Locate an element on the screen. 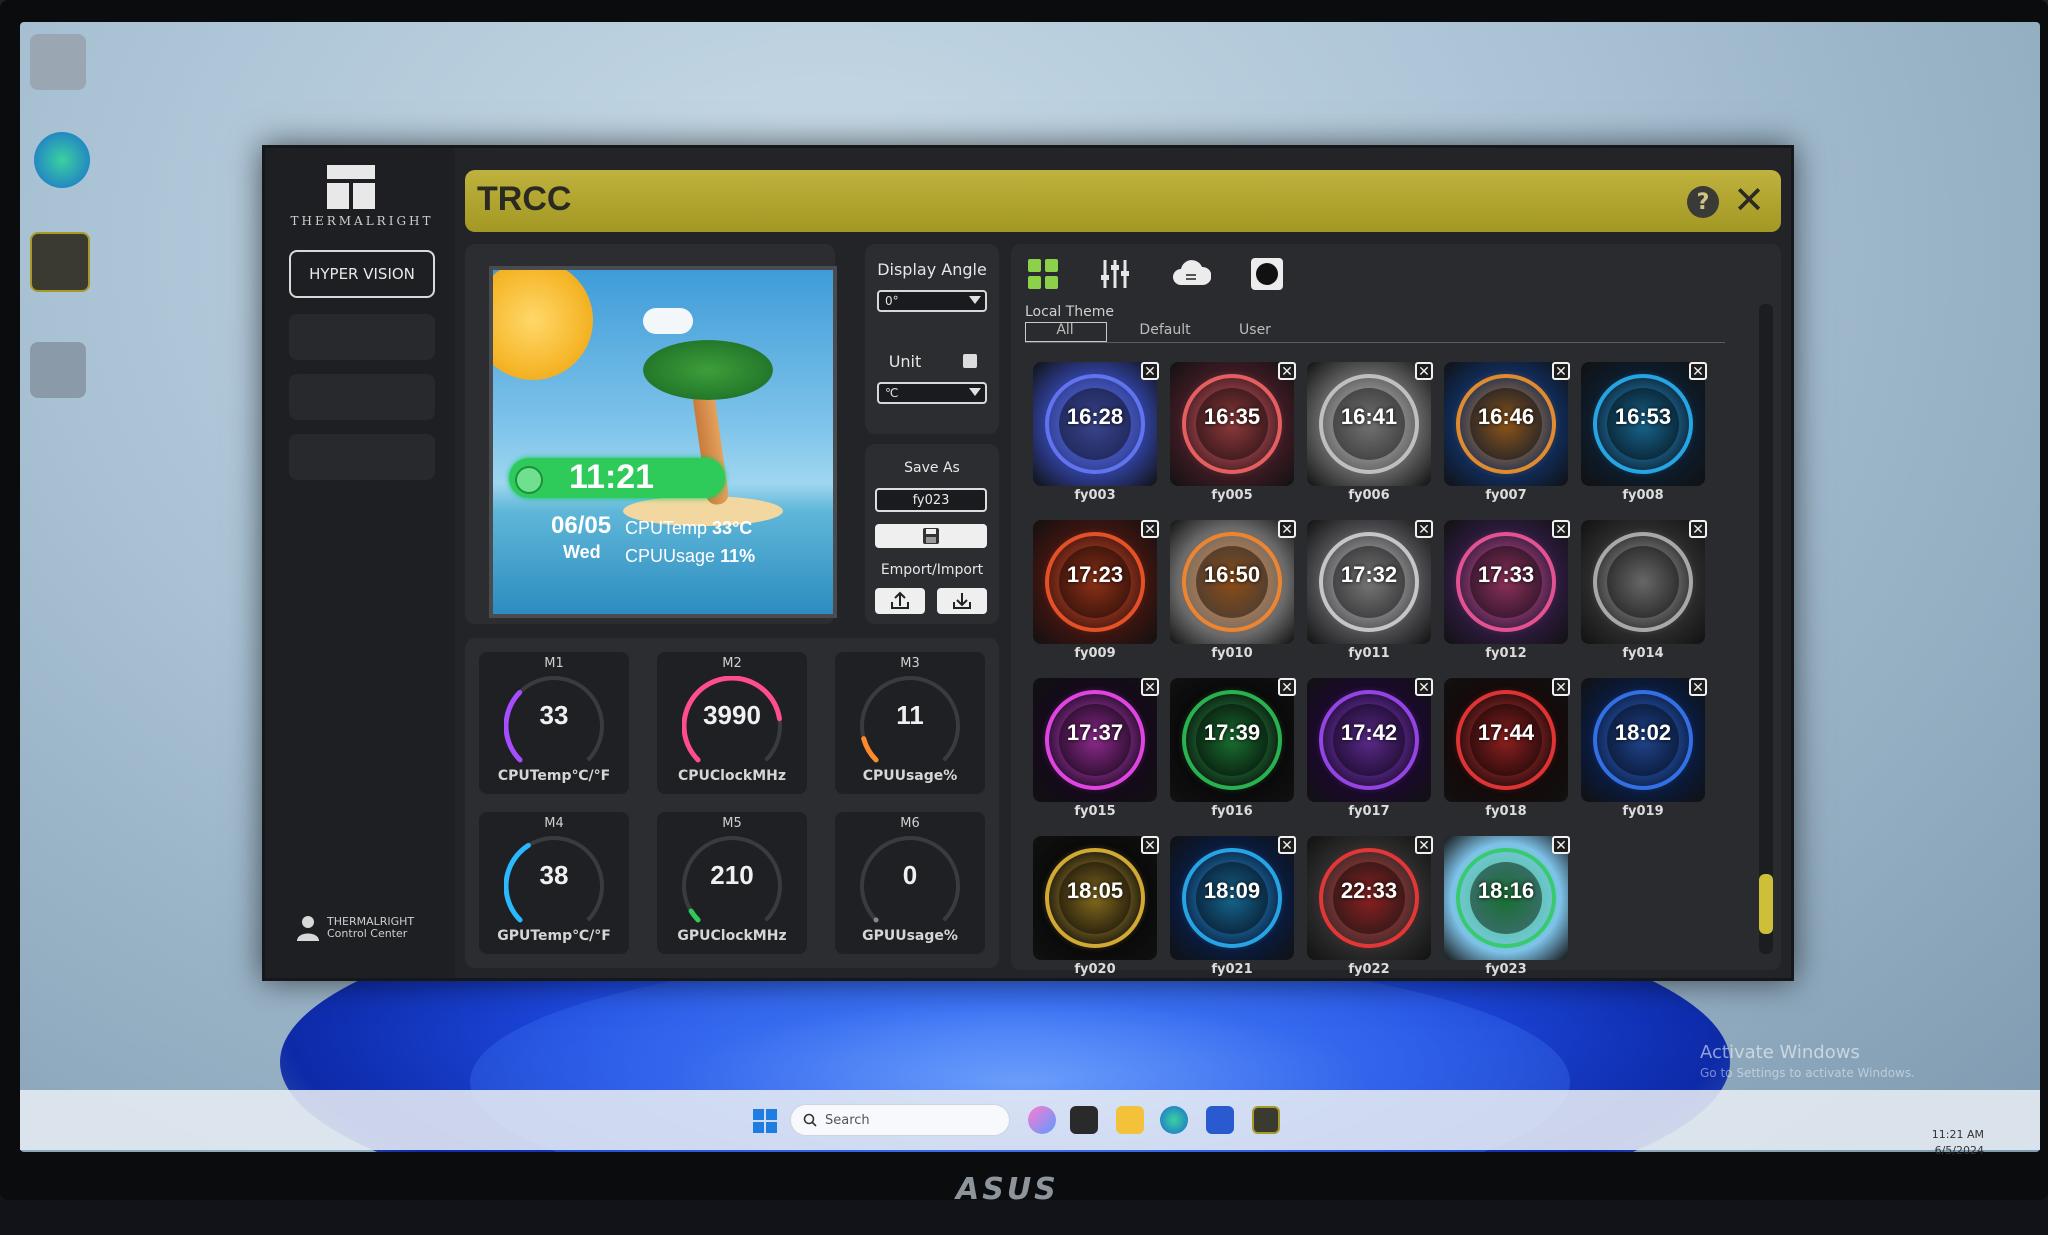 This screenshot has width=2048, height=1235. theme-card-fy017: 17:42 ✕ fy017 is located at coordinates (1371, 753).